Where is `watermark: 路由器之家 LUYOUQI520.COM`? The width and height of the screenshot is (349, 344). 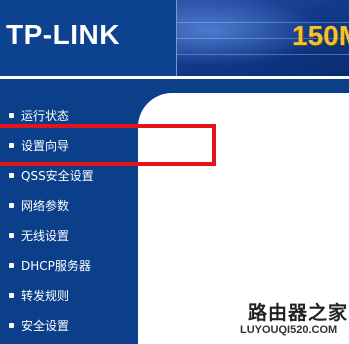 watermark: 路由器之家 LUYOUQI520.COM is located at coordinates (293, 320).